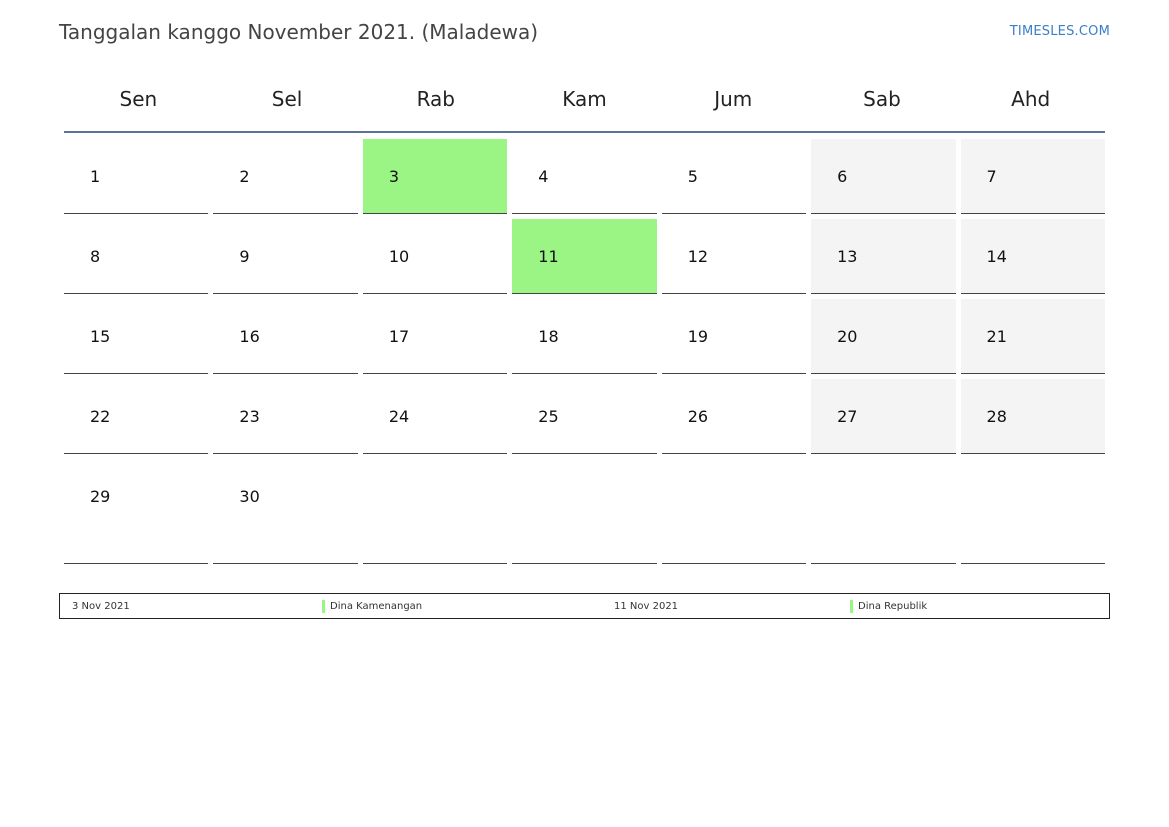 Image resolution: width=1169 pixels, height=827 pixels. I want to click on day-number: 19, so click(698, 336).